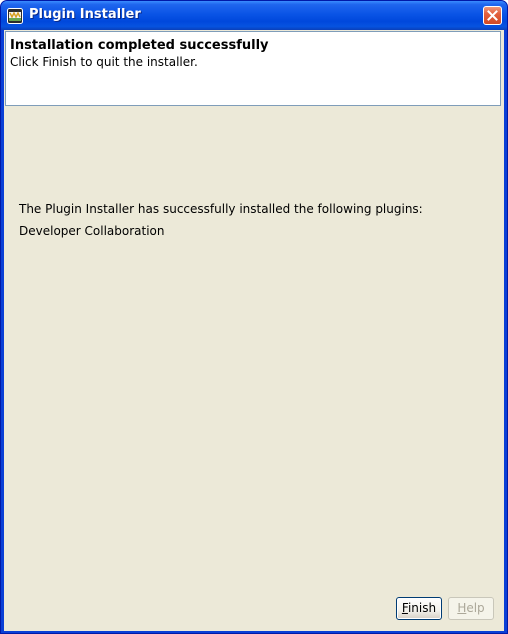 This screenshot has height=634, width=508. I want to click on finish-button: Finish, so click(419, 608).